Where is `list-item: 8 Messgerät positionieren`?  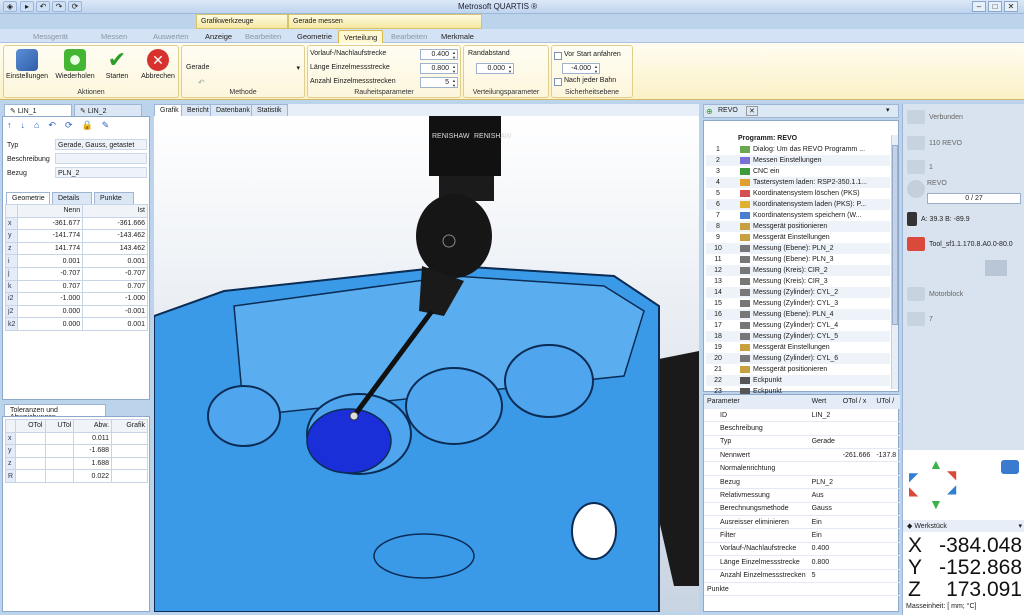 list-item: 8 Messgerät positionieren is located at coordinates (798, 226).